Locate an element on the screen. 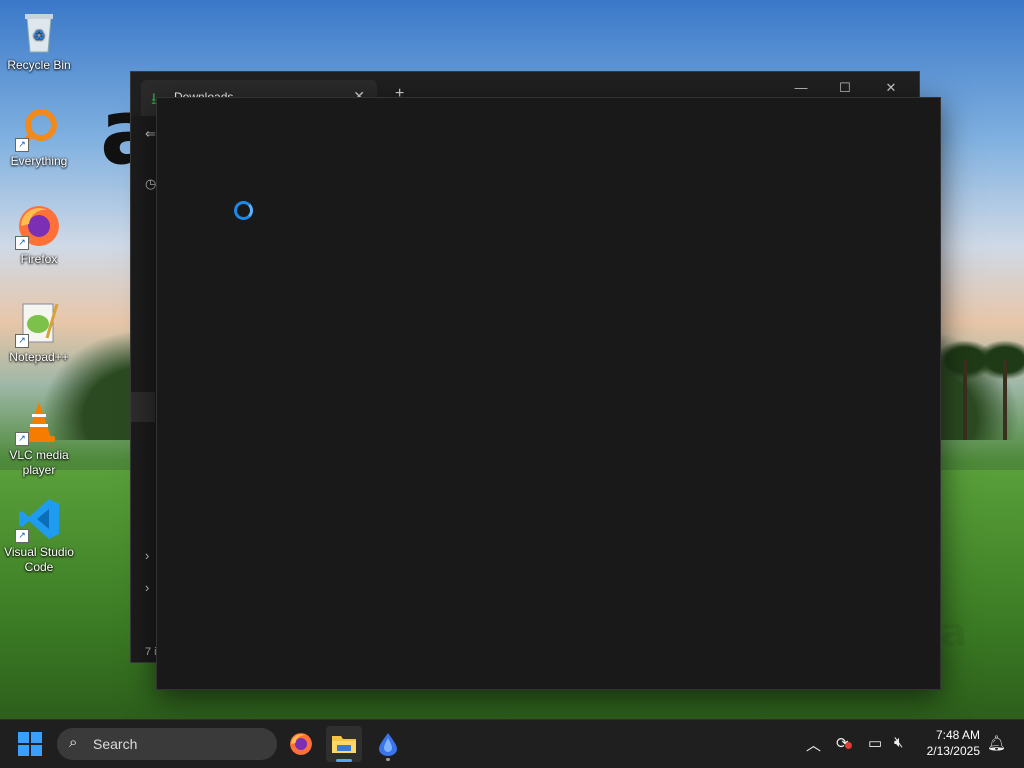 The width and height of the screenshot is (1024, 768). desktop-icon-label: Notepad++ is located at coordinates (39, 357).